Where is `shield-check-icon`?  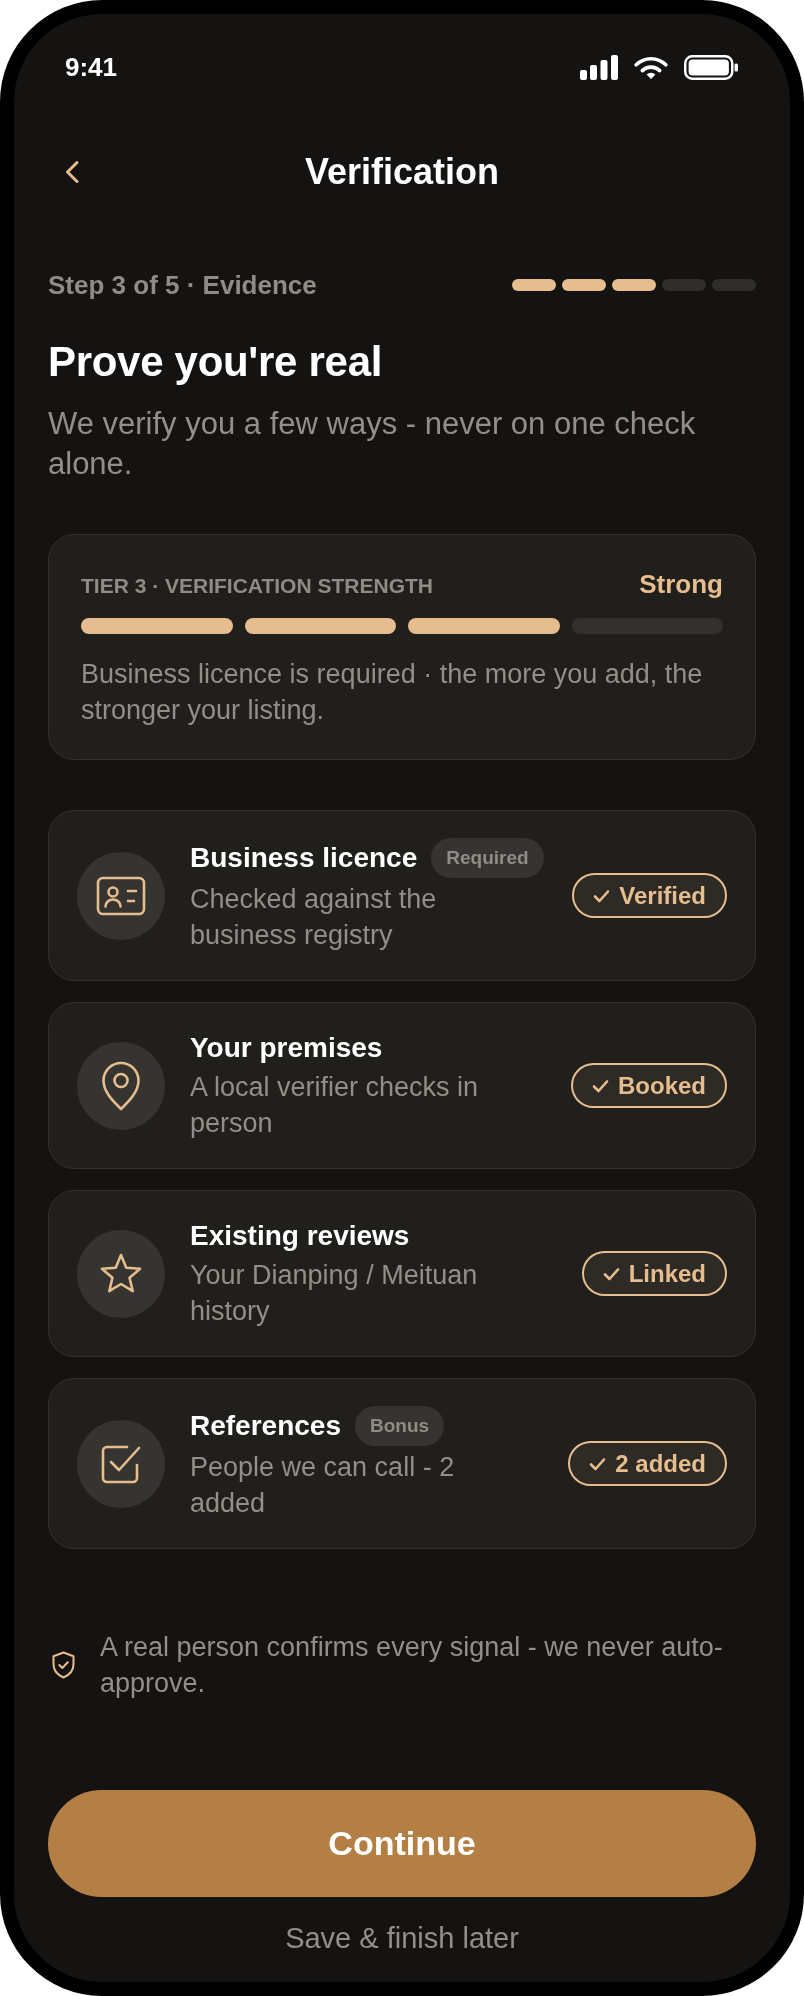
shield-check-icon is located at coordinates (63, 1665).